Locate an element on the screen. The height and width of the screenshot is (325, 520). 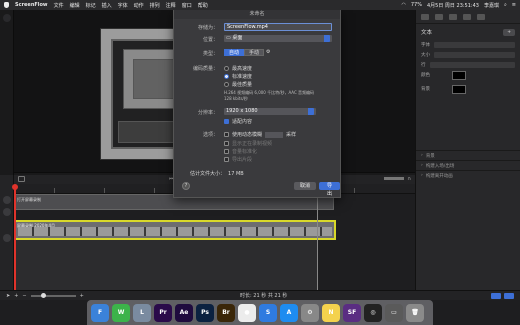
size-label: 大小 is located at coordinates (425, 55).